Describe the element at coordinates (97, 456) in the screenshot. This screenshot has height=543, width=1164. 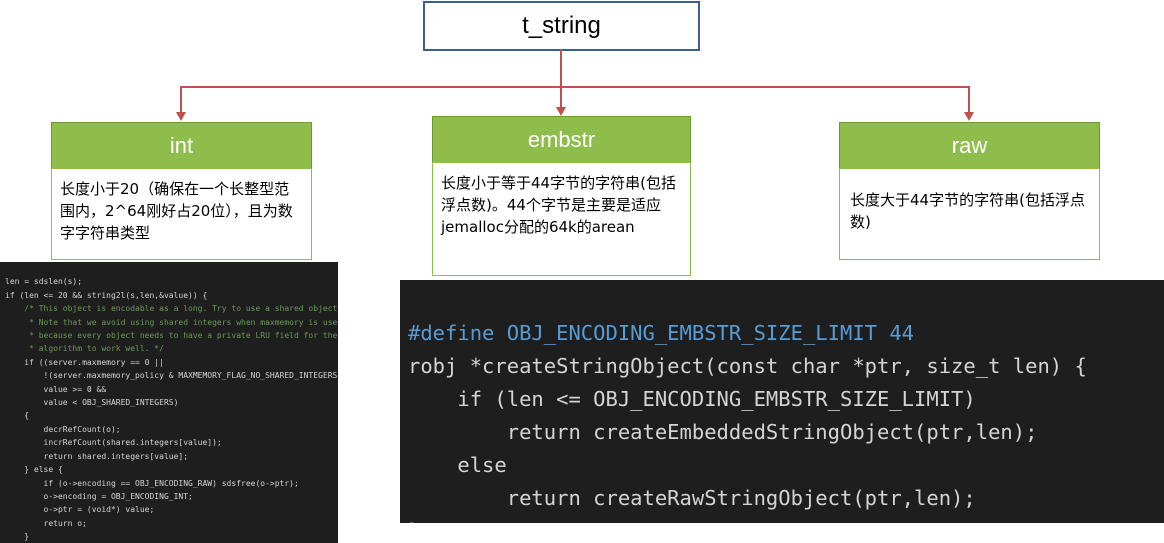
I see `code-line: return shared.integers[value];` at that location.